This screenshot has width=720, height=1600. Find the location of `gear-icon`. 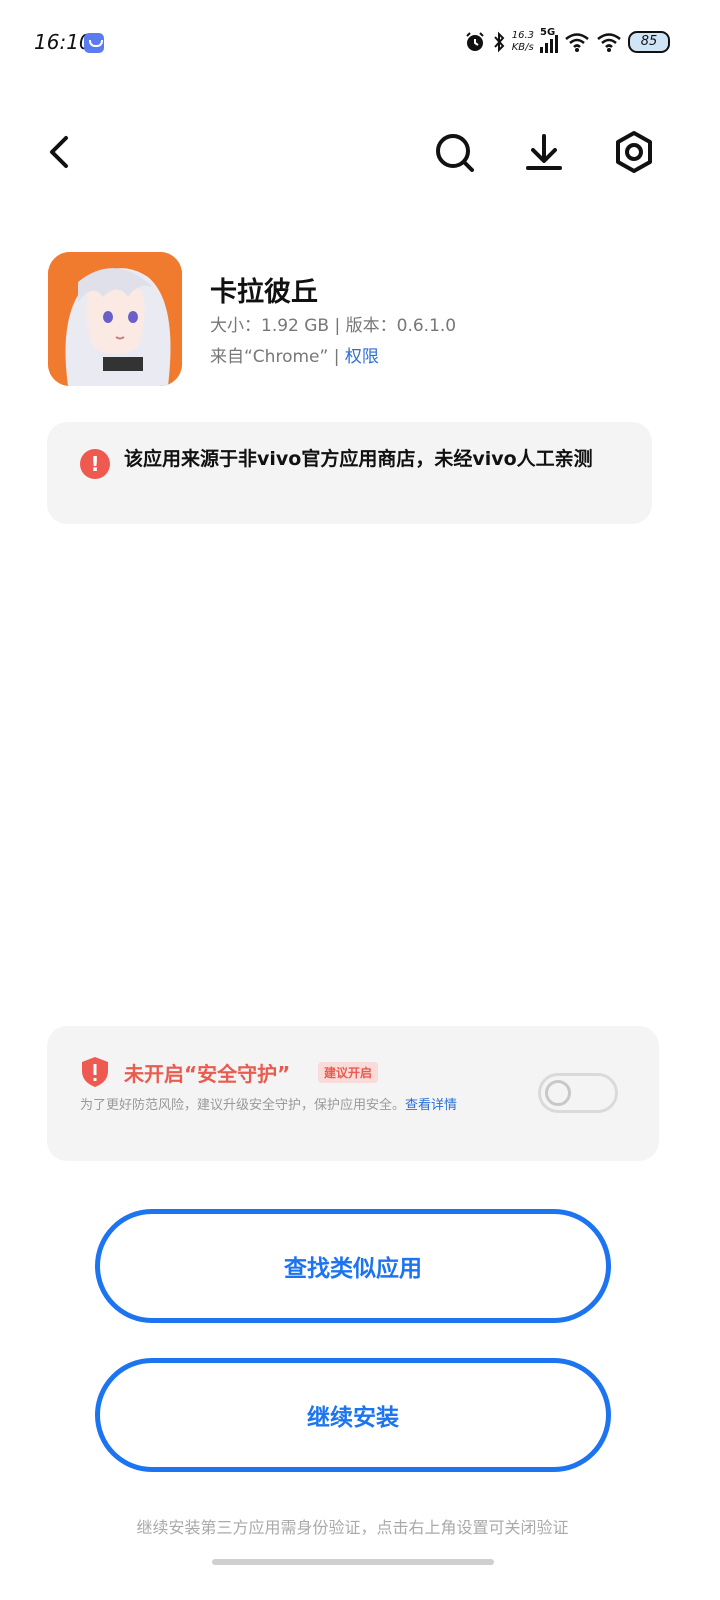

gear-icon is located at coordinates (634, 152).